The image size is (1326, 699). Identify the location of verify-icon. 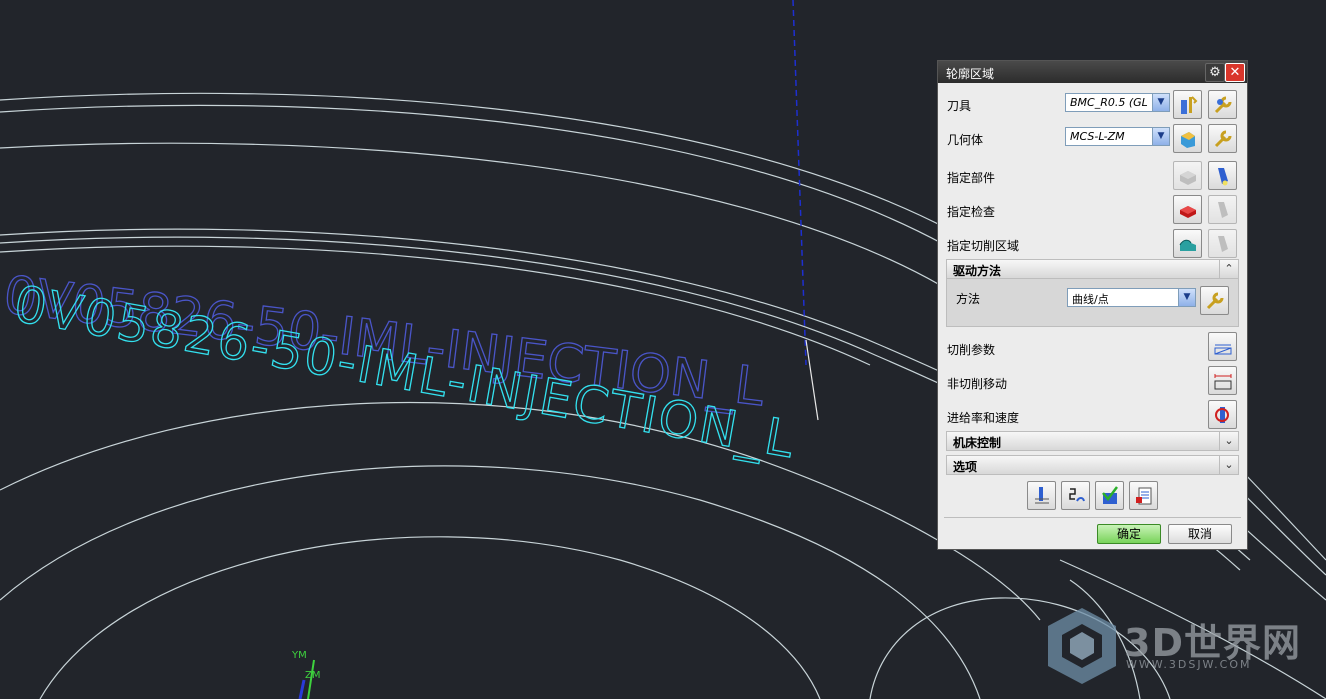
(1109, 494).